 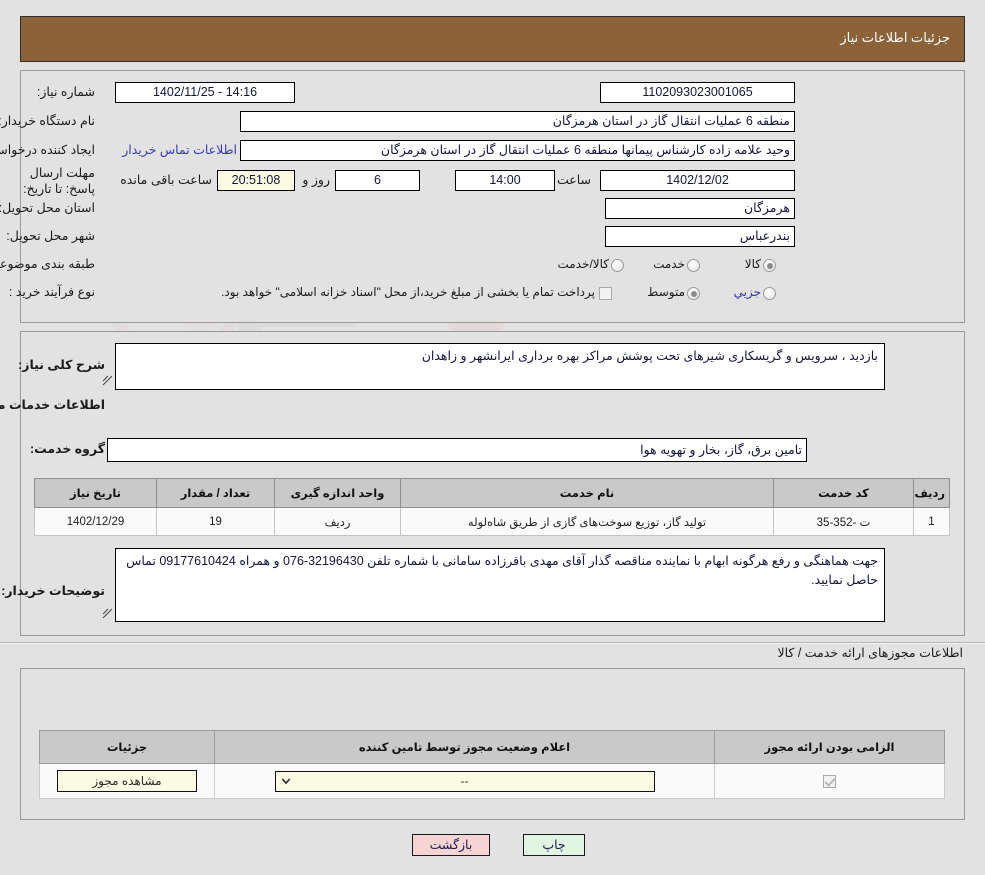 I want to click on category-radio-kala-khadamat, so click(x=617, y=265).